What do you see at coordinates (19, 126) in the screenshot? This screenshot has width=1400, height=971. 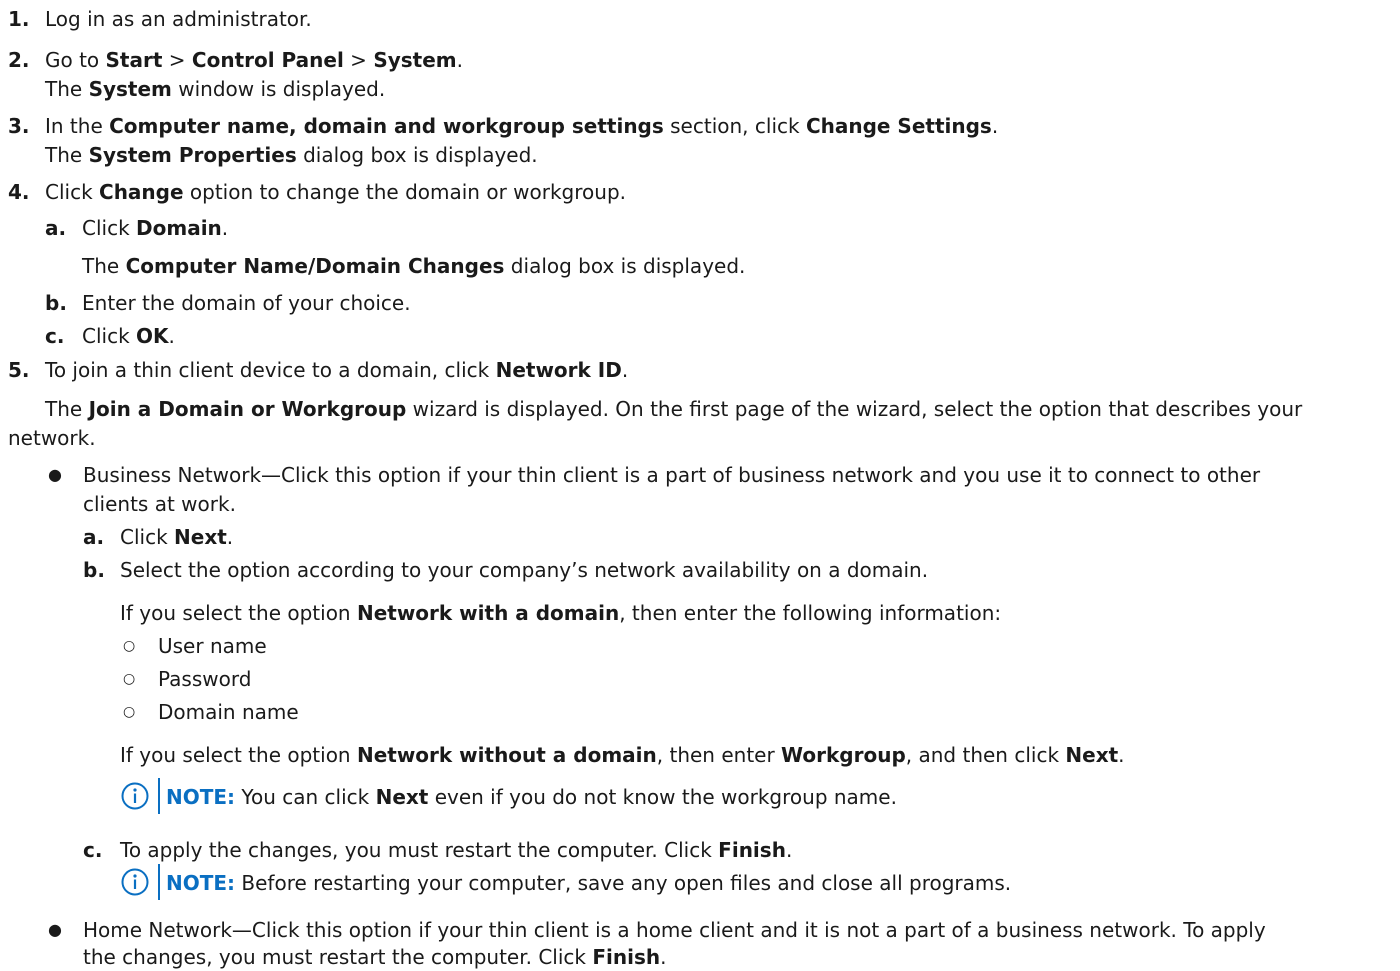 I see `step-number: 3.` at bounding box center [19, 126].